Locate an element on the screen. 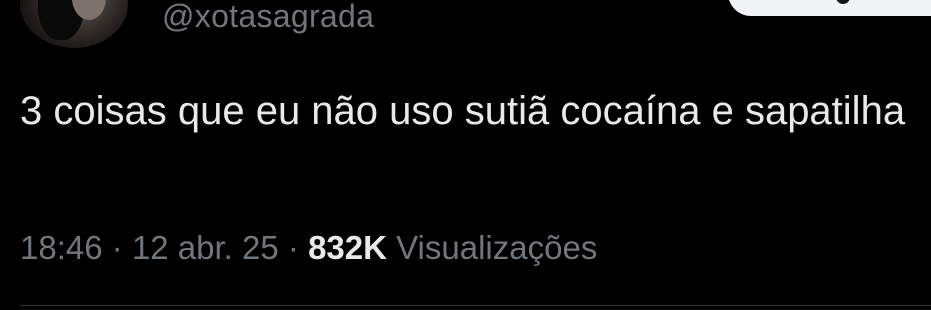  user-handle: @xotasagrada is located at coordinates (268, 18).